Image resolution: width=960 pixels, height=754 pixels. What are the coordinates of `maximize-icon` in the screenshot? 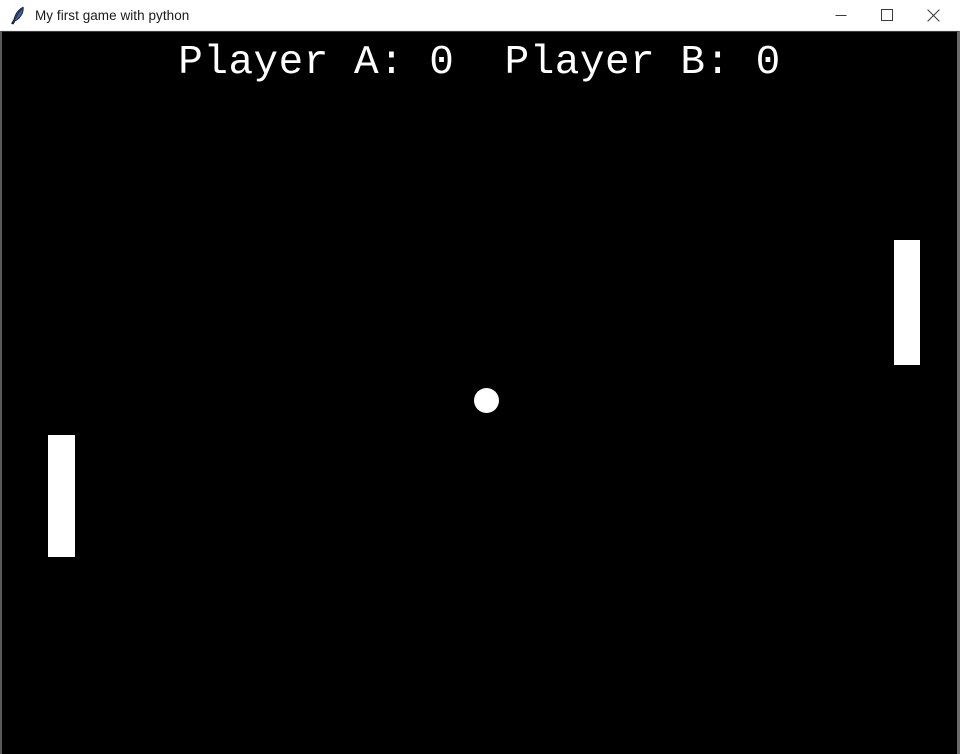 It's located at (887, 15).